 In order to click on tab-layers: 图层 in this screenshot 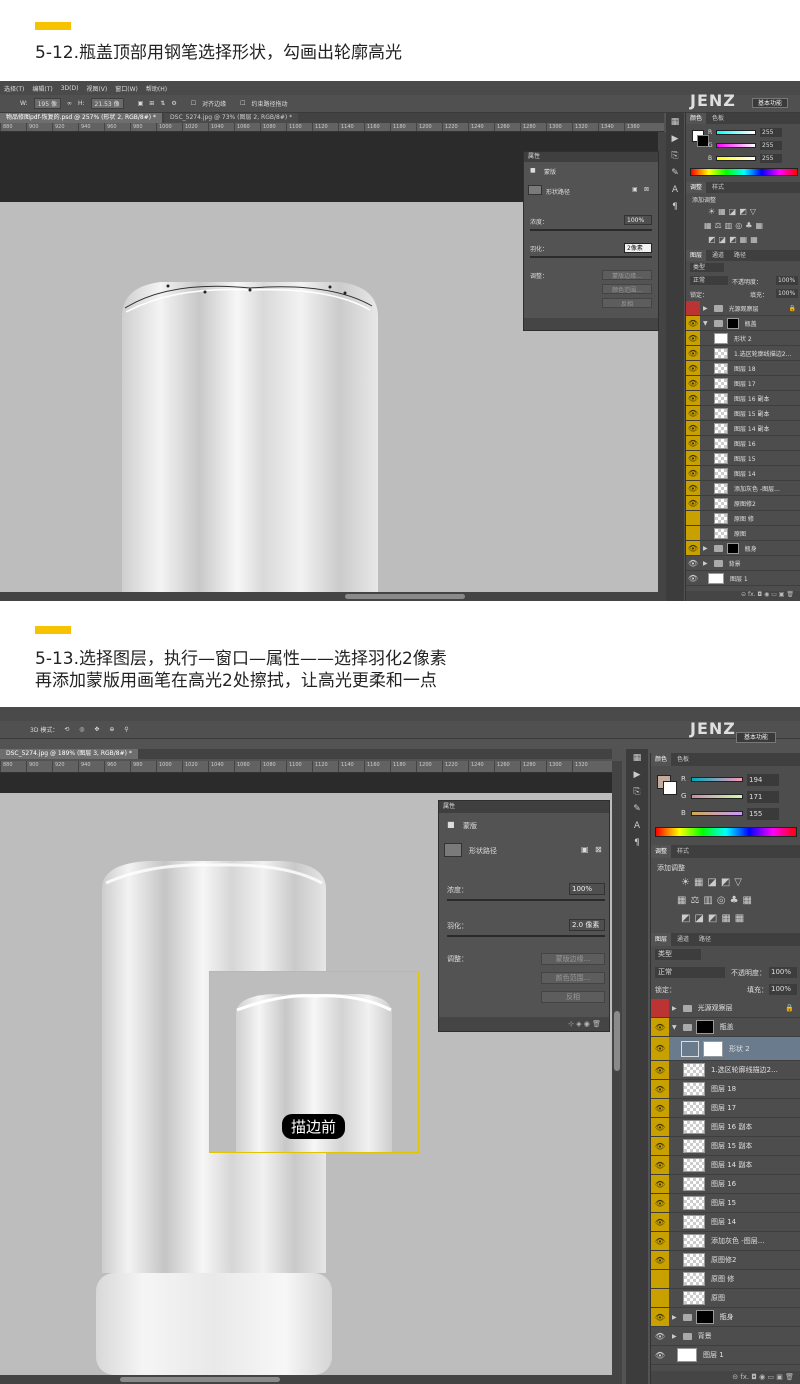, I will do `click(661, 939)`.